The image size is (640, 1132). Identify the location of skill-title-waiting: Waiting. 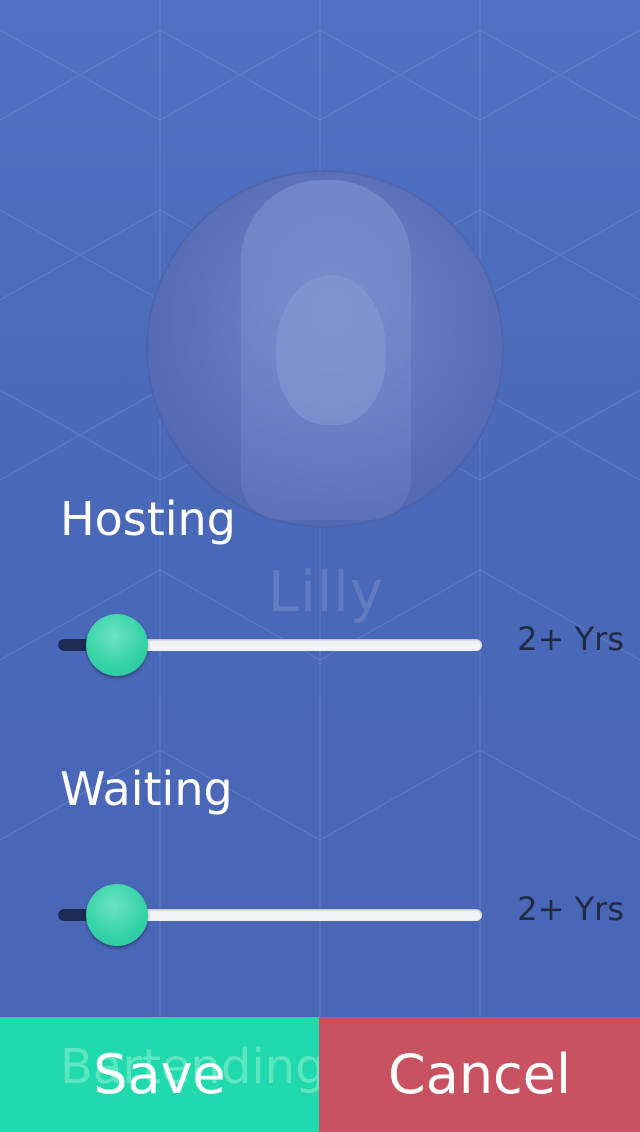
(146, 789).